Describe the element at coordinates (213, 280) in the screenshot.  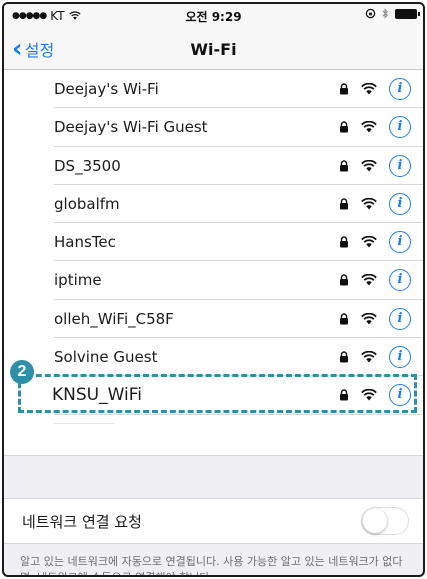
I see `network-row: iptime i` at that location.